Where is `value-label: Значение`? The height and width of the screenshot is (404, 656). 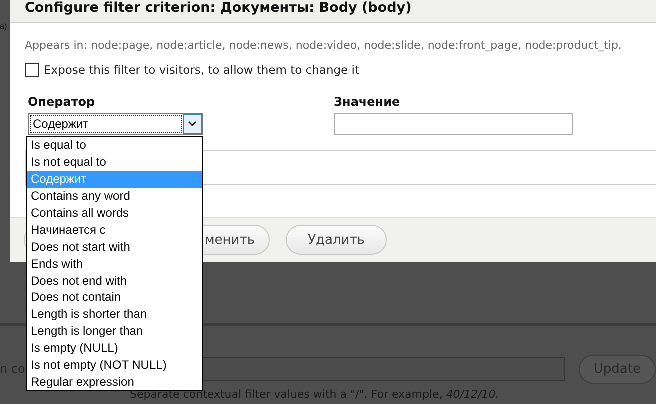 value-label: Значение is located at coordinates (368, 102).